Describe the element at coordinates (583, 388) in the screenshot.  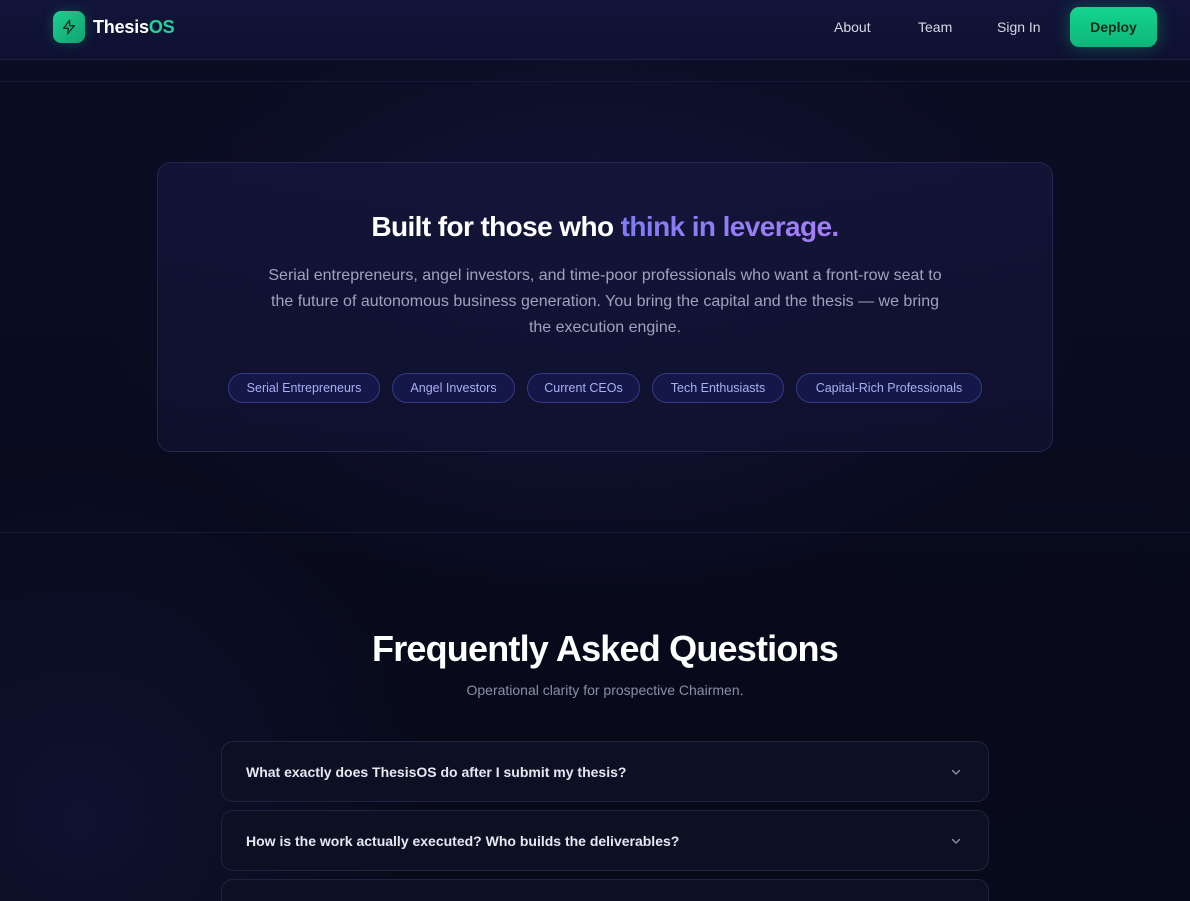
I see `tag-pill: Current CEOs` at that location.